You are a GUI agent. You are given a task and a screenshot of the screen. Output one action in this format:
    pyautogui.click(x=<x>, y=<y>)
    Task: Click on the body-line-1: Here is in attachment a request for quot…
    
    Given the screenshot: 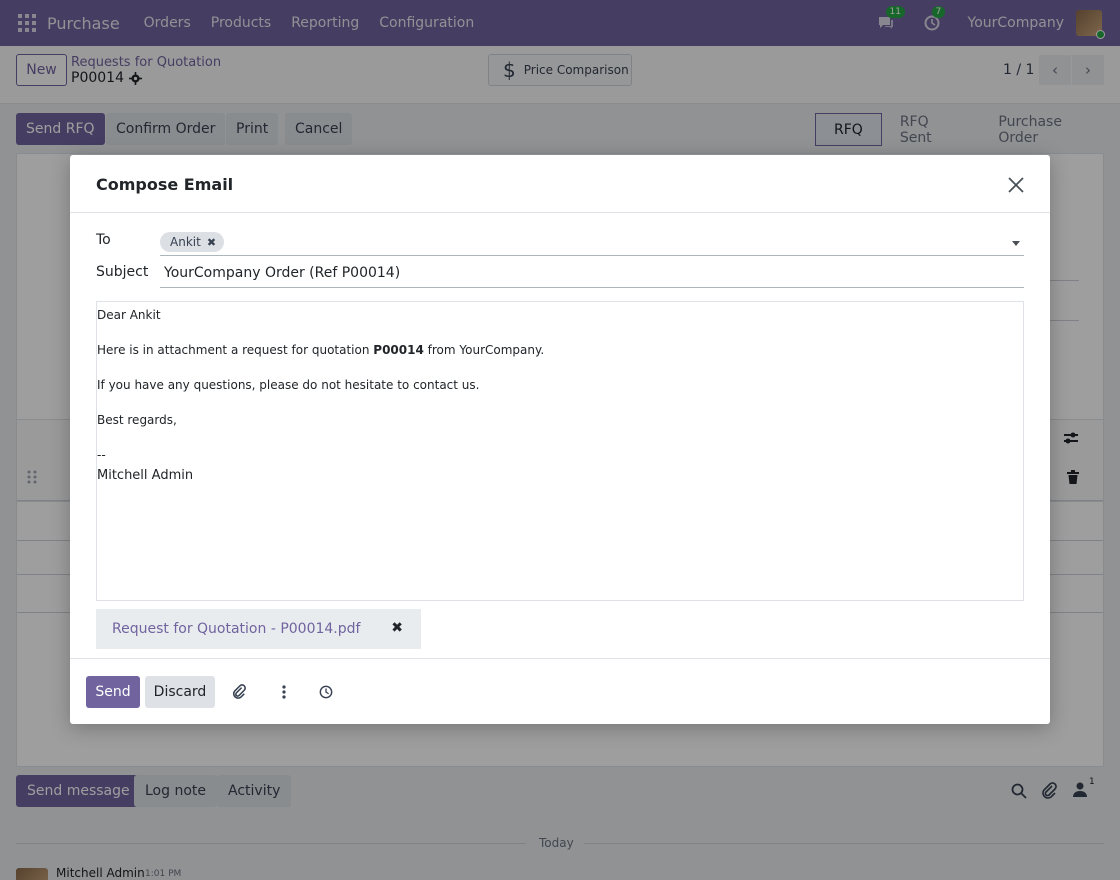 What is the action you would take?
    pyautogui.click(x=321, y=350)
    